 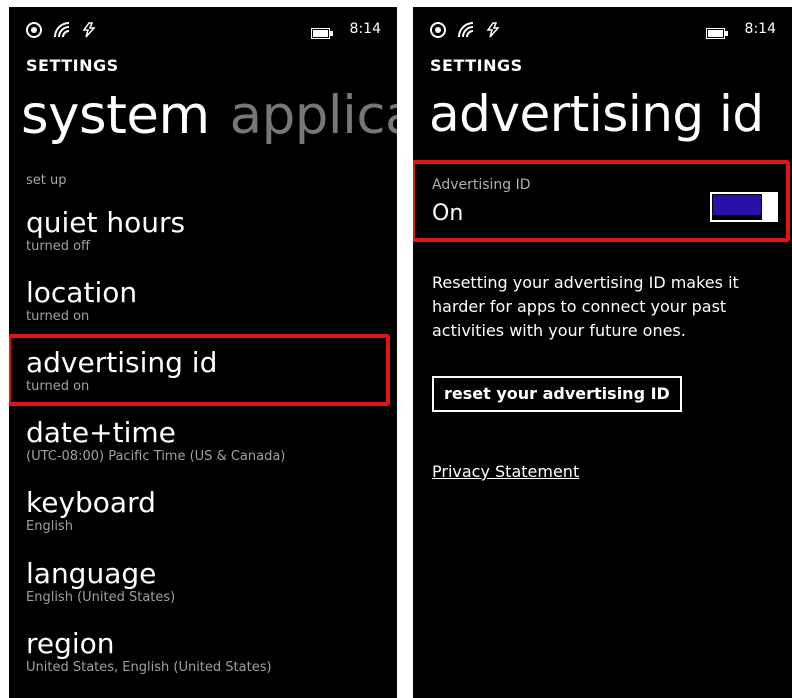 What do you see at coordinates (206, 301) in the screenshot?
I see `list-item-location: location turned on` at bounding box center [206, 301].